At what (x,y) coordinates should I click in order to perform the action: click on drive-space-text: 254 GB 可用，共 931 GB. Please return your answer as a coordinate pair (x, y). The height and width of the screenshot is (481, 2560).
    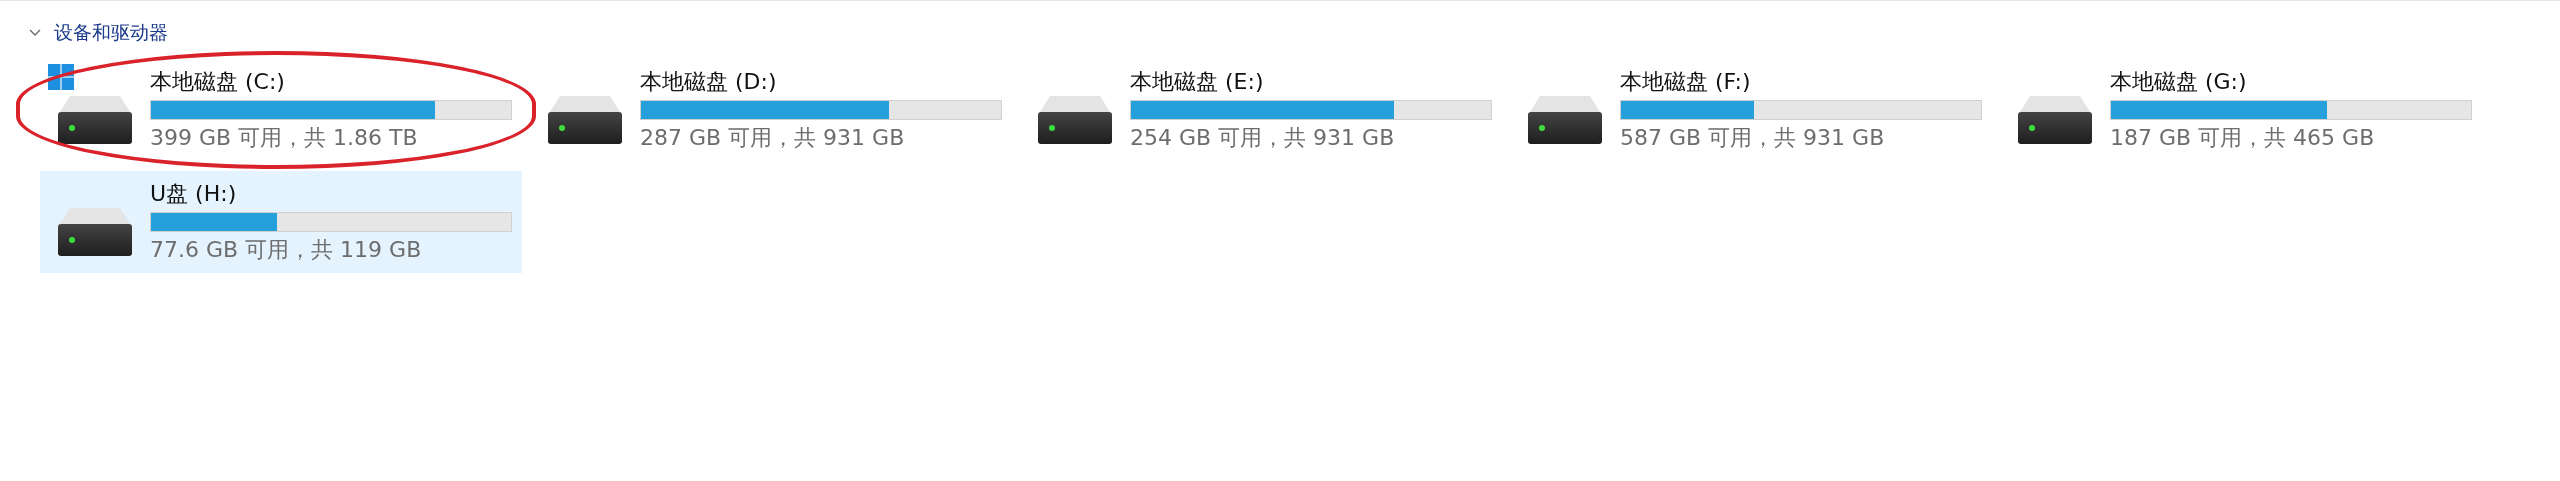
    Looking at the image, I should click on (1263, 138).